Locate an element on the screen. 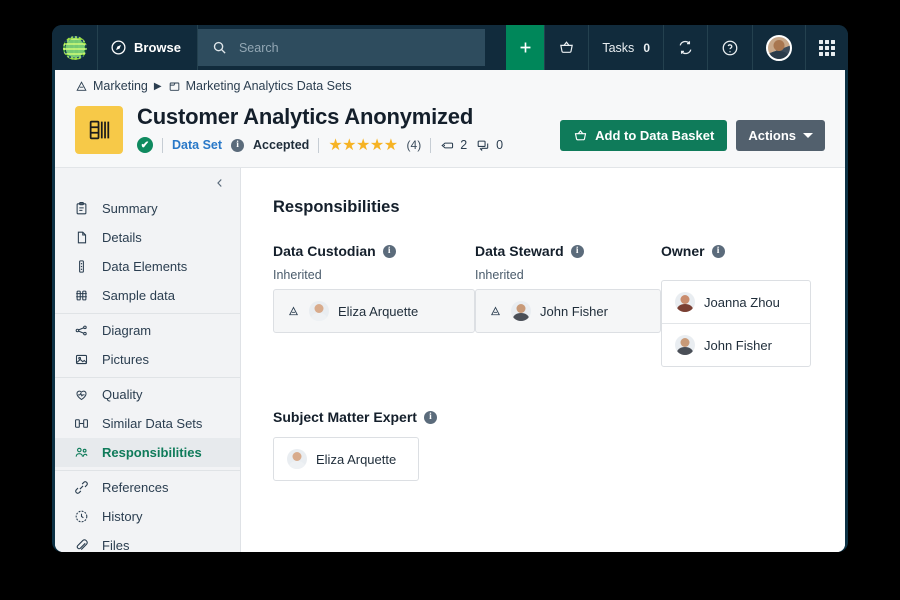 The width and height of the screenshot is (900, 600). sidebar-group-2: Diagram Pictures is located at coordinates (147, 346).